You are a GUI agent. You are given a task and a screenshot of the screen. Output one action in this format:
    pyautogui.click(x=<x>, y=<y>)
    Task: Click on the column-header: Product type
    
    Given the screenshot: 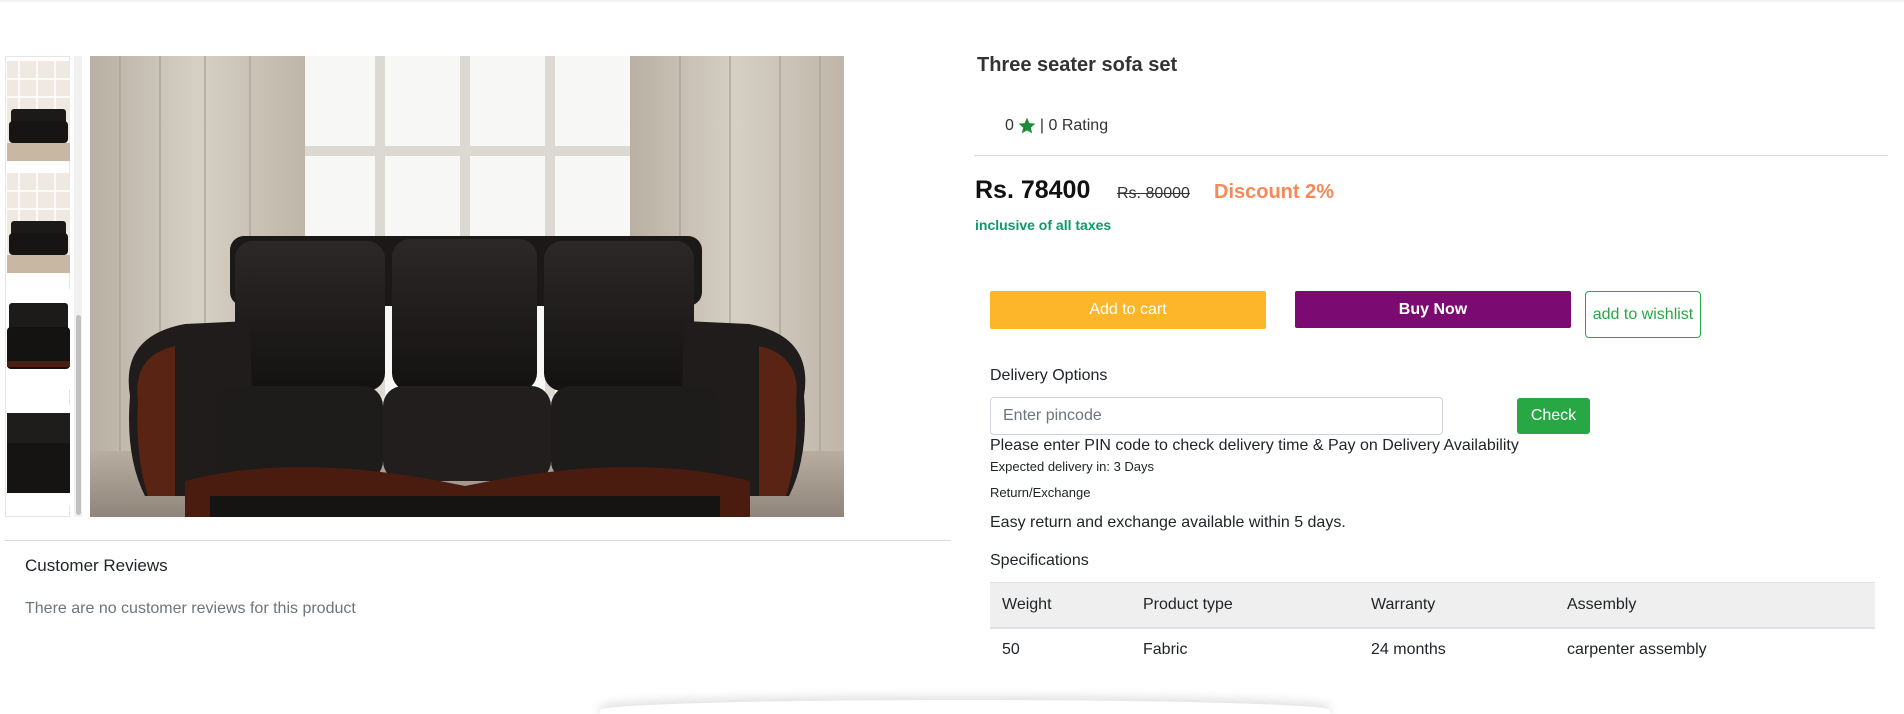 What is the action you would take?
    pyautogui.click(x=1245, y=605)
    